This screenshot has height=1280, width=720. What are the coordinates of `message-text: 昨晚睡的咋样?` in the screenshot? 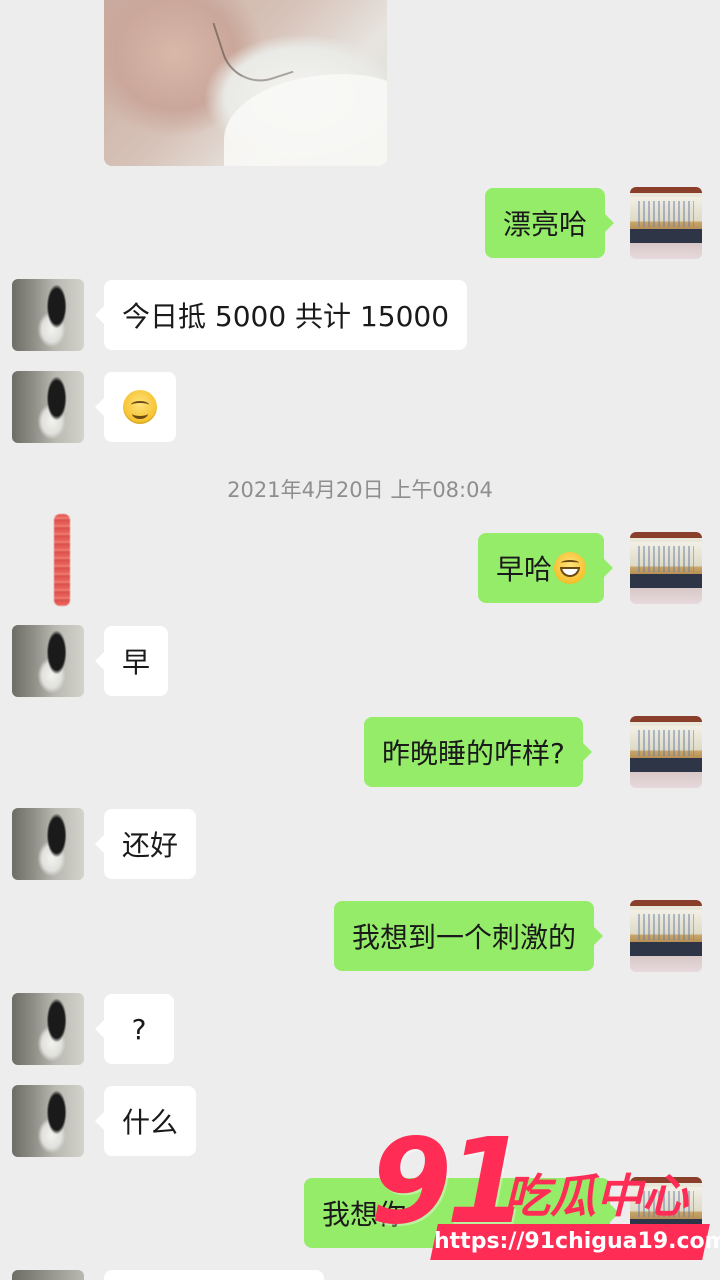 It's located at (473, 753).